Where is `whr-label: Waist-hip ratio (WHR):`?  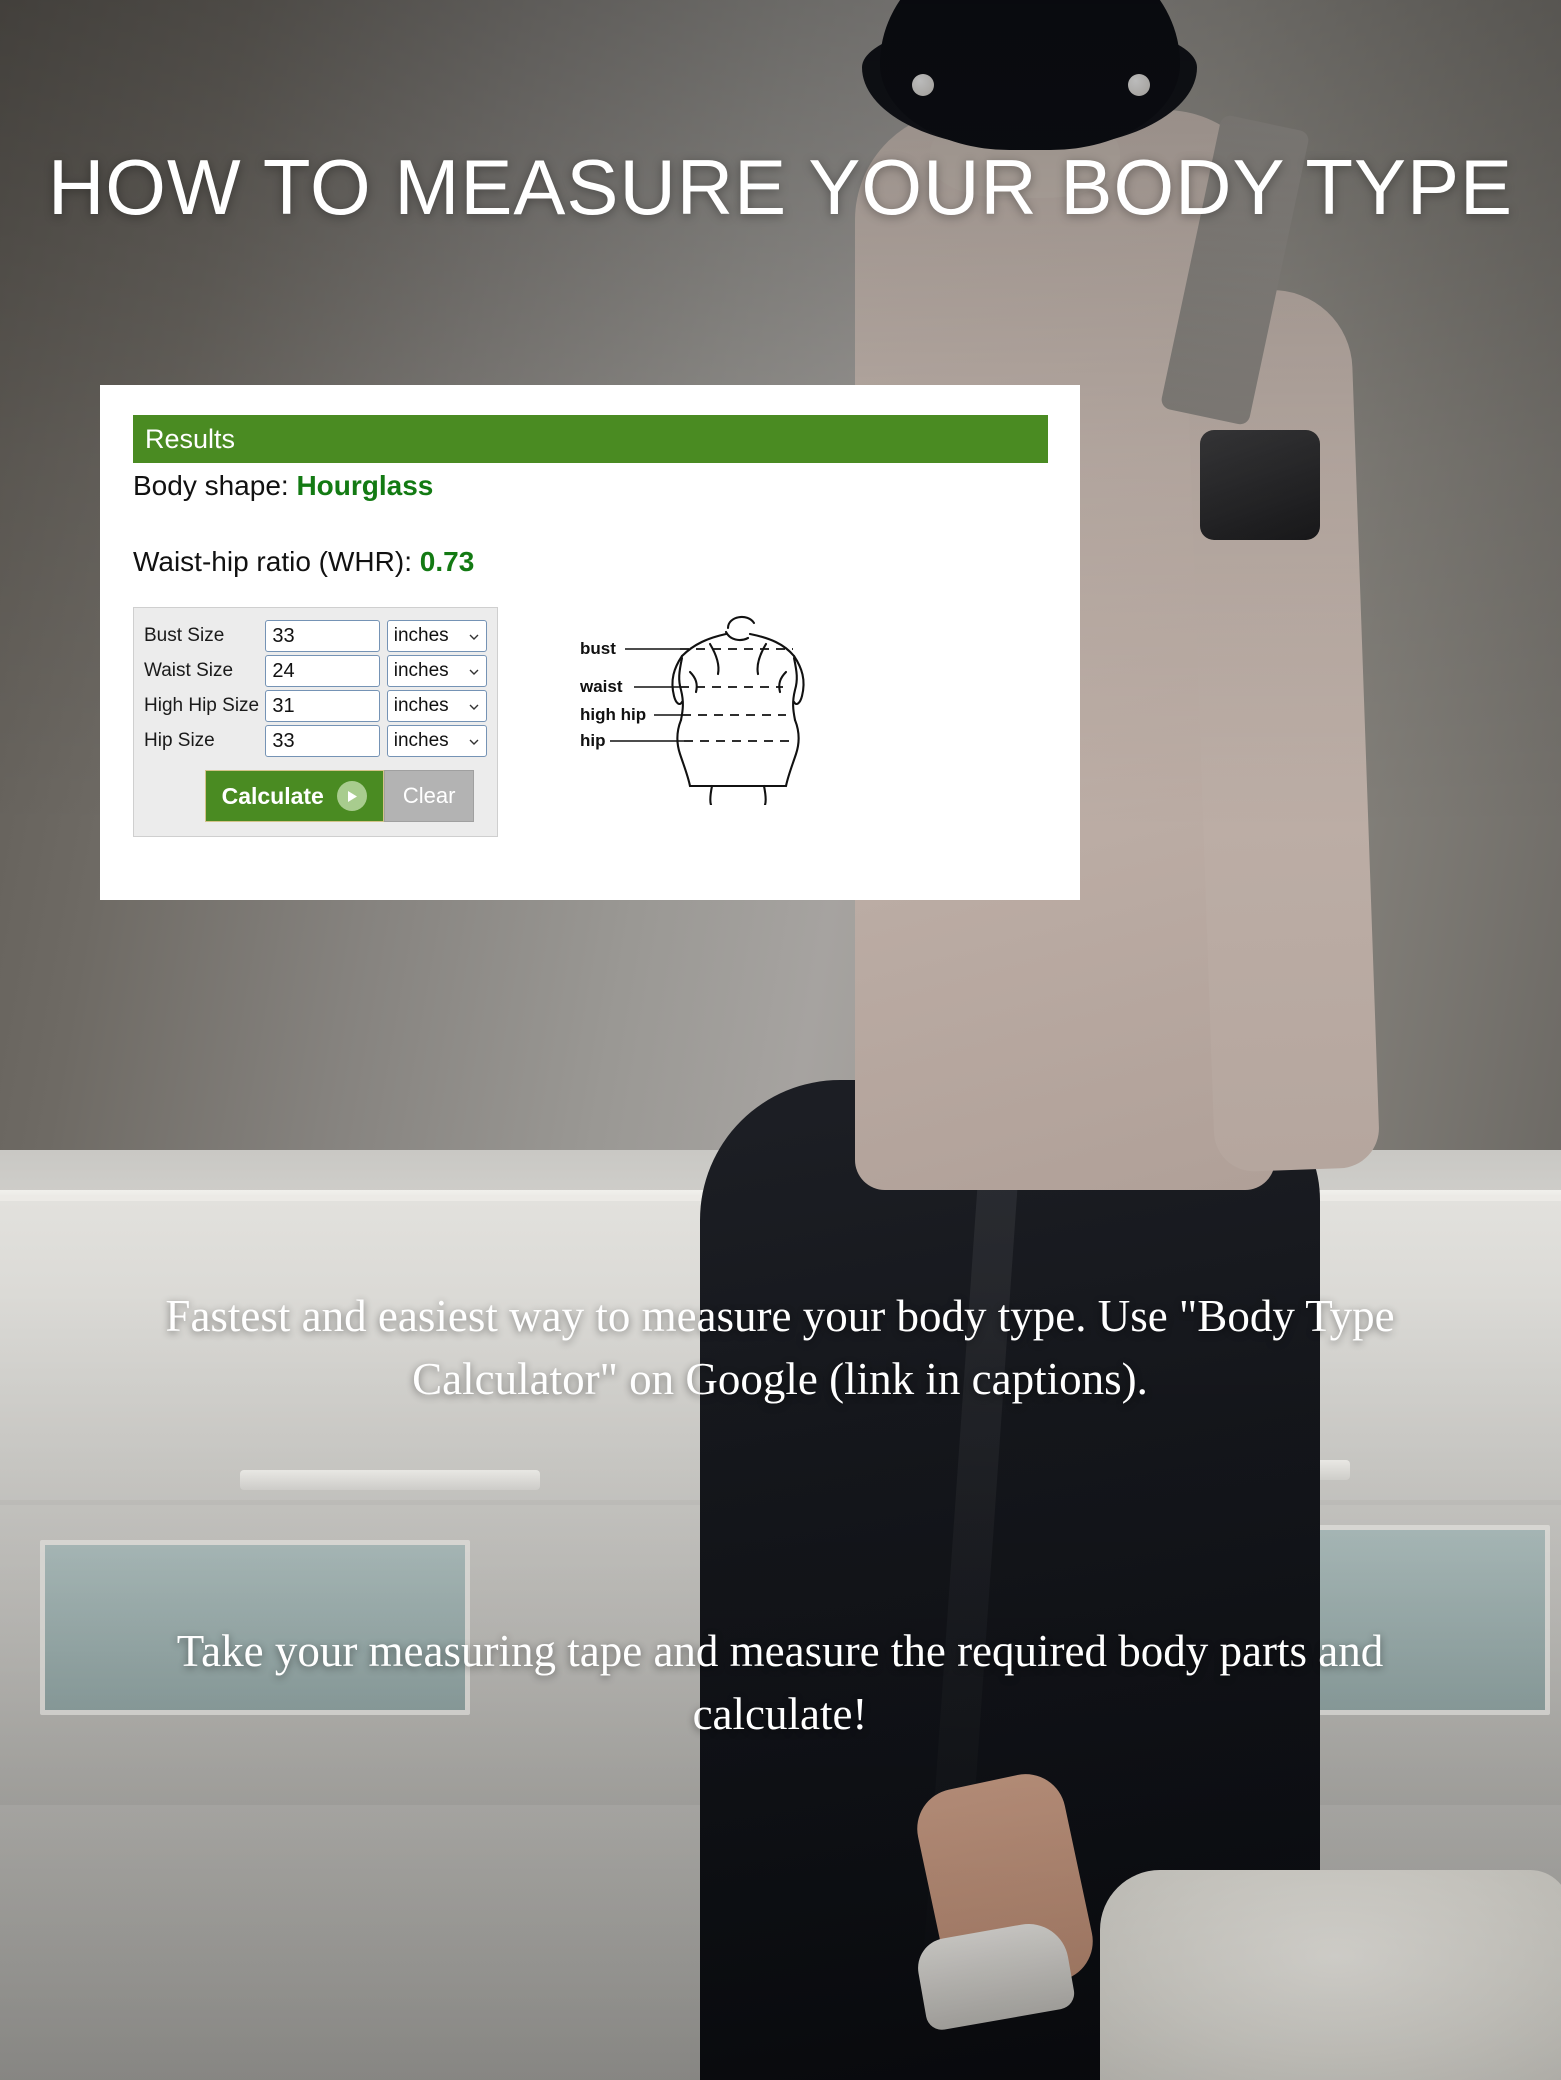
whr-label: Waist-hip ratio (WHR): is located at coordinates (272, 561).